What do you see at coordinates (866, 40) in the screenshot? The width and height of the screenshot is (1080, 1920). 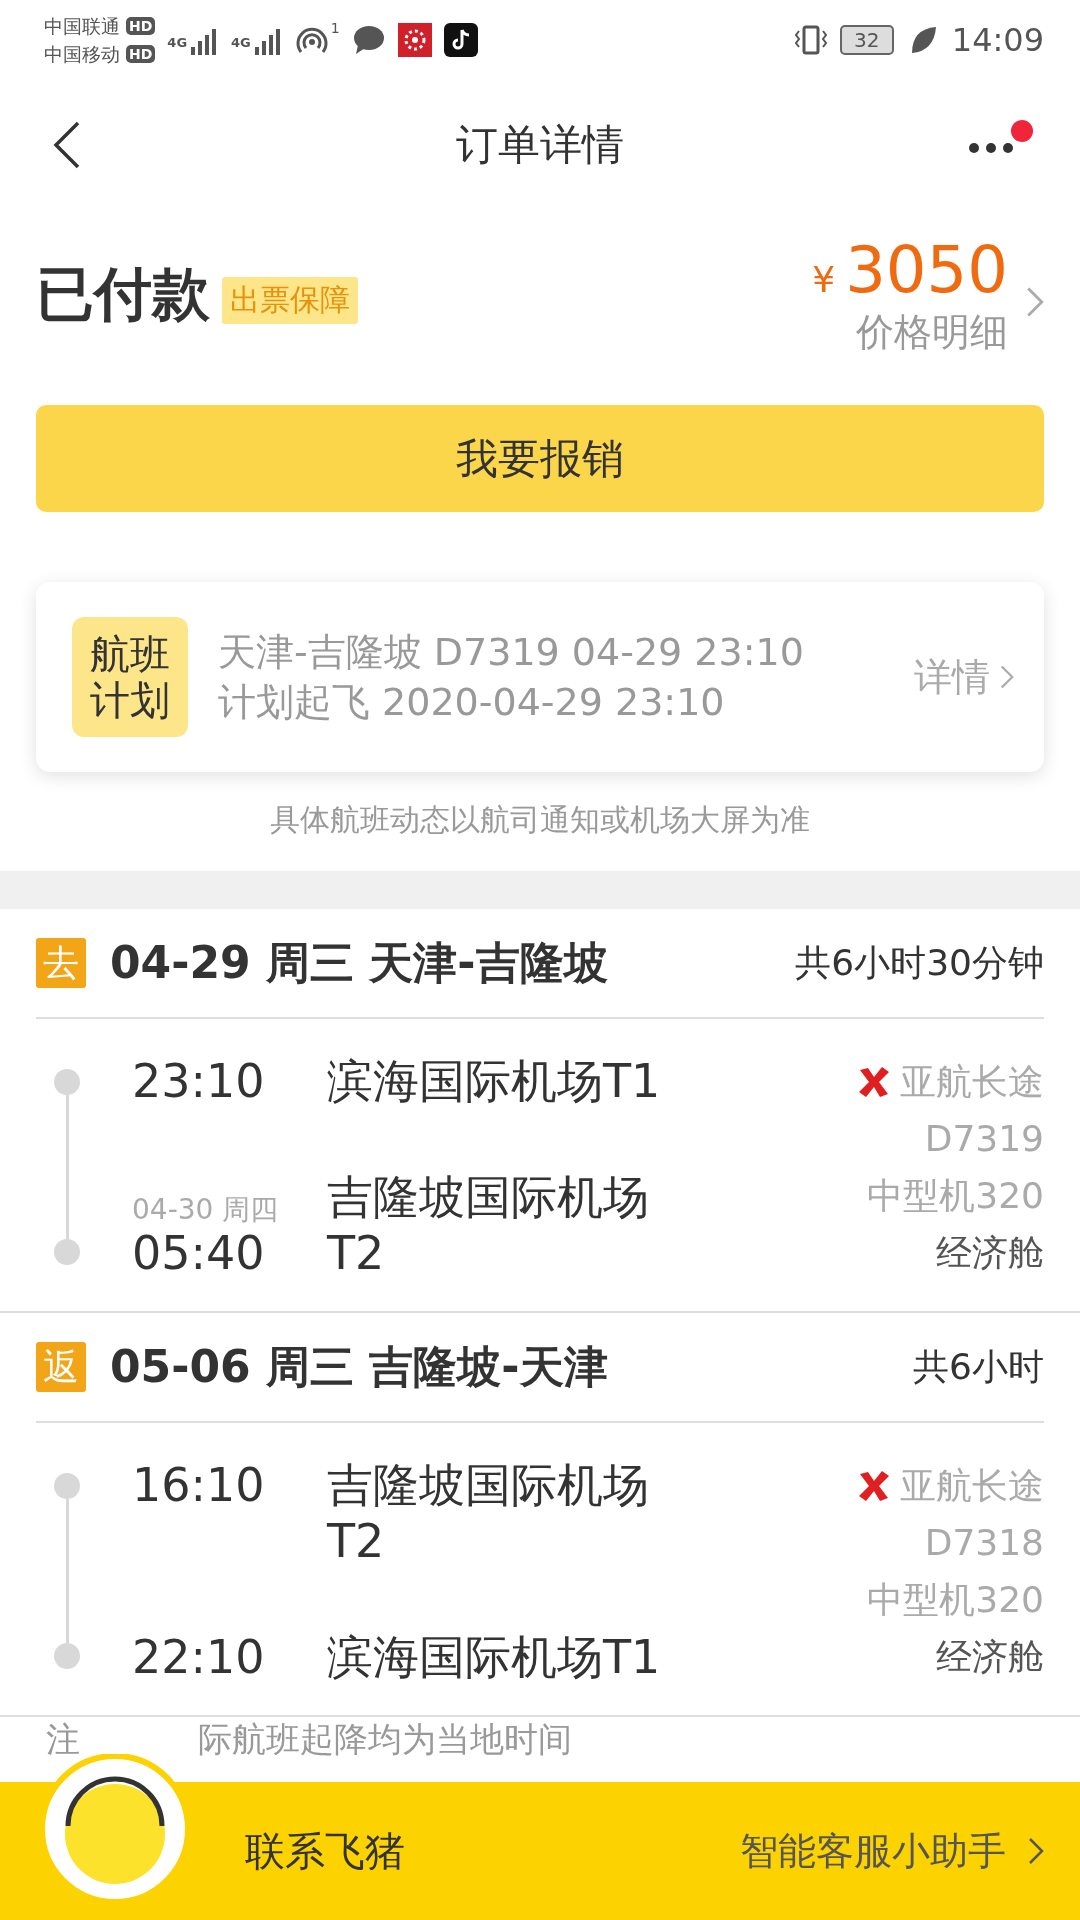 I see `battery-level: 32` at bounding box center [866, 40].